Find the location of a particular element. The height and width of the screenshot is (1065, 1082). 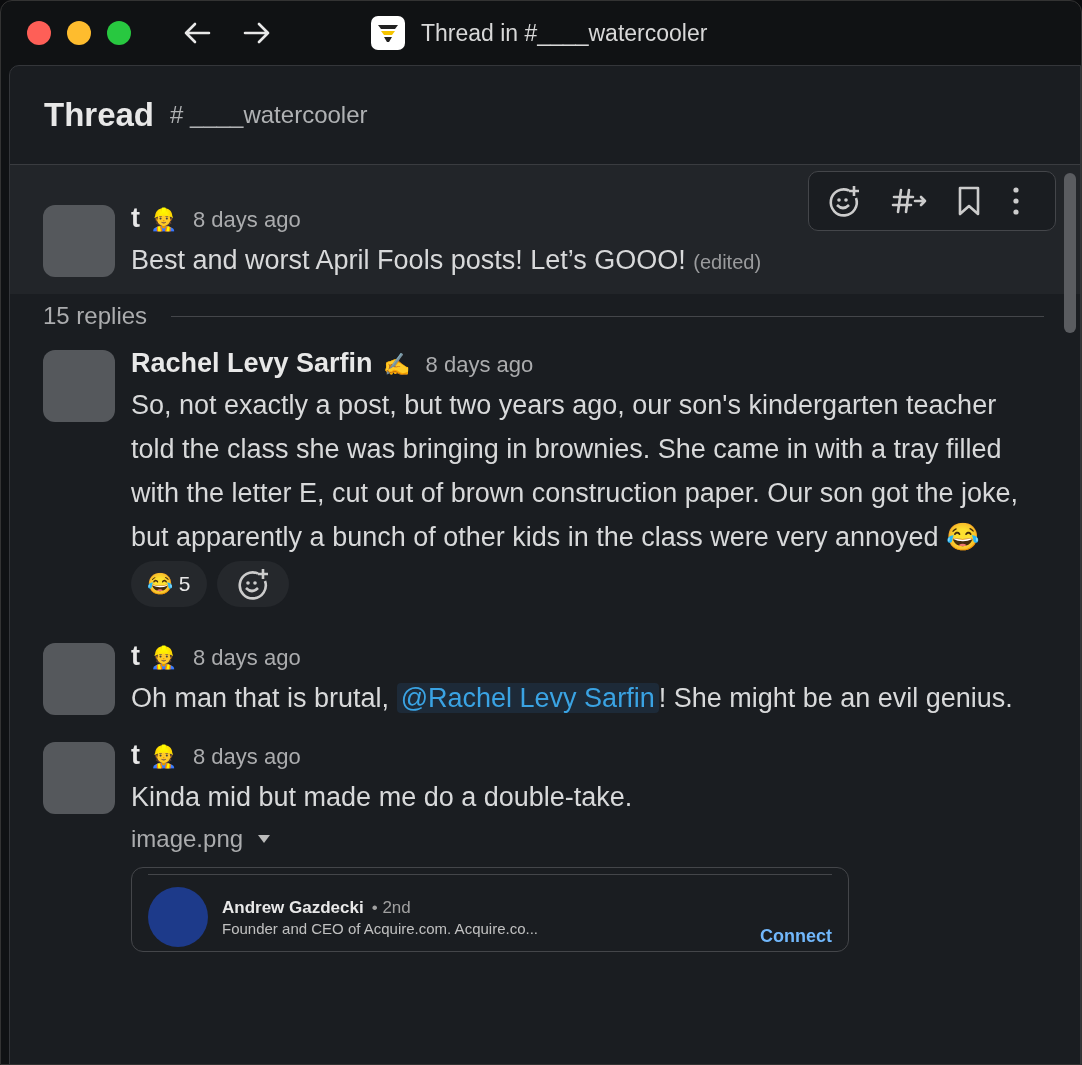

scrollbar is located at coordinates (1070, 253).